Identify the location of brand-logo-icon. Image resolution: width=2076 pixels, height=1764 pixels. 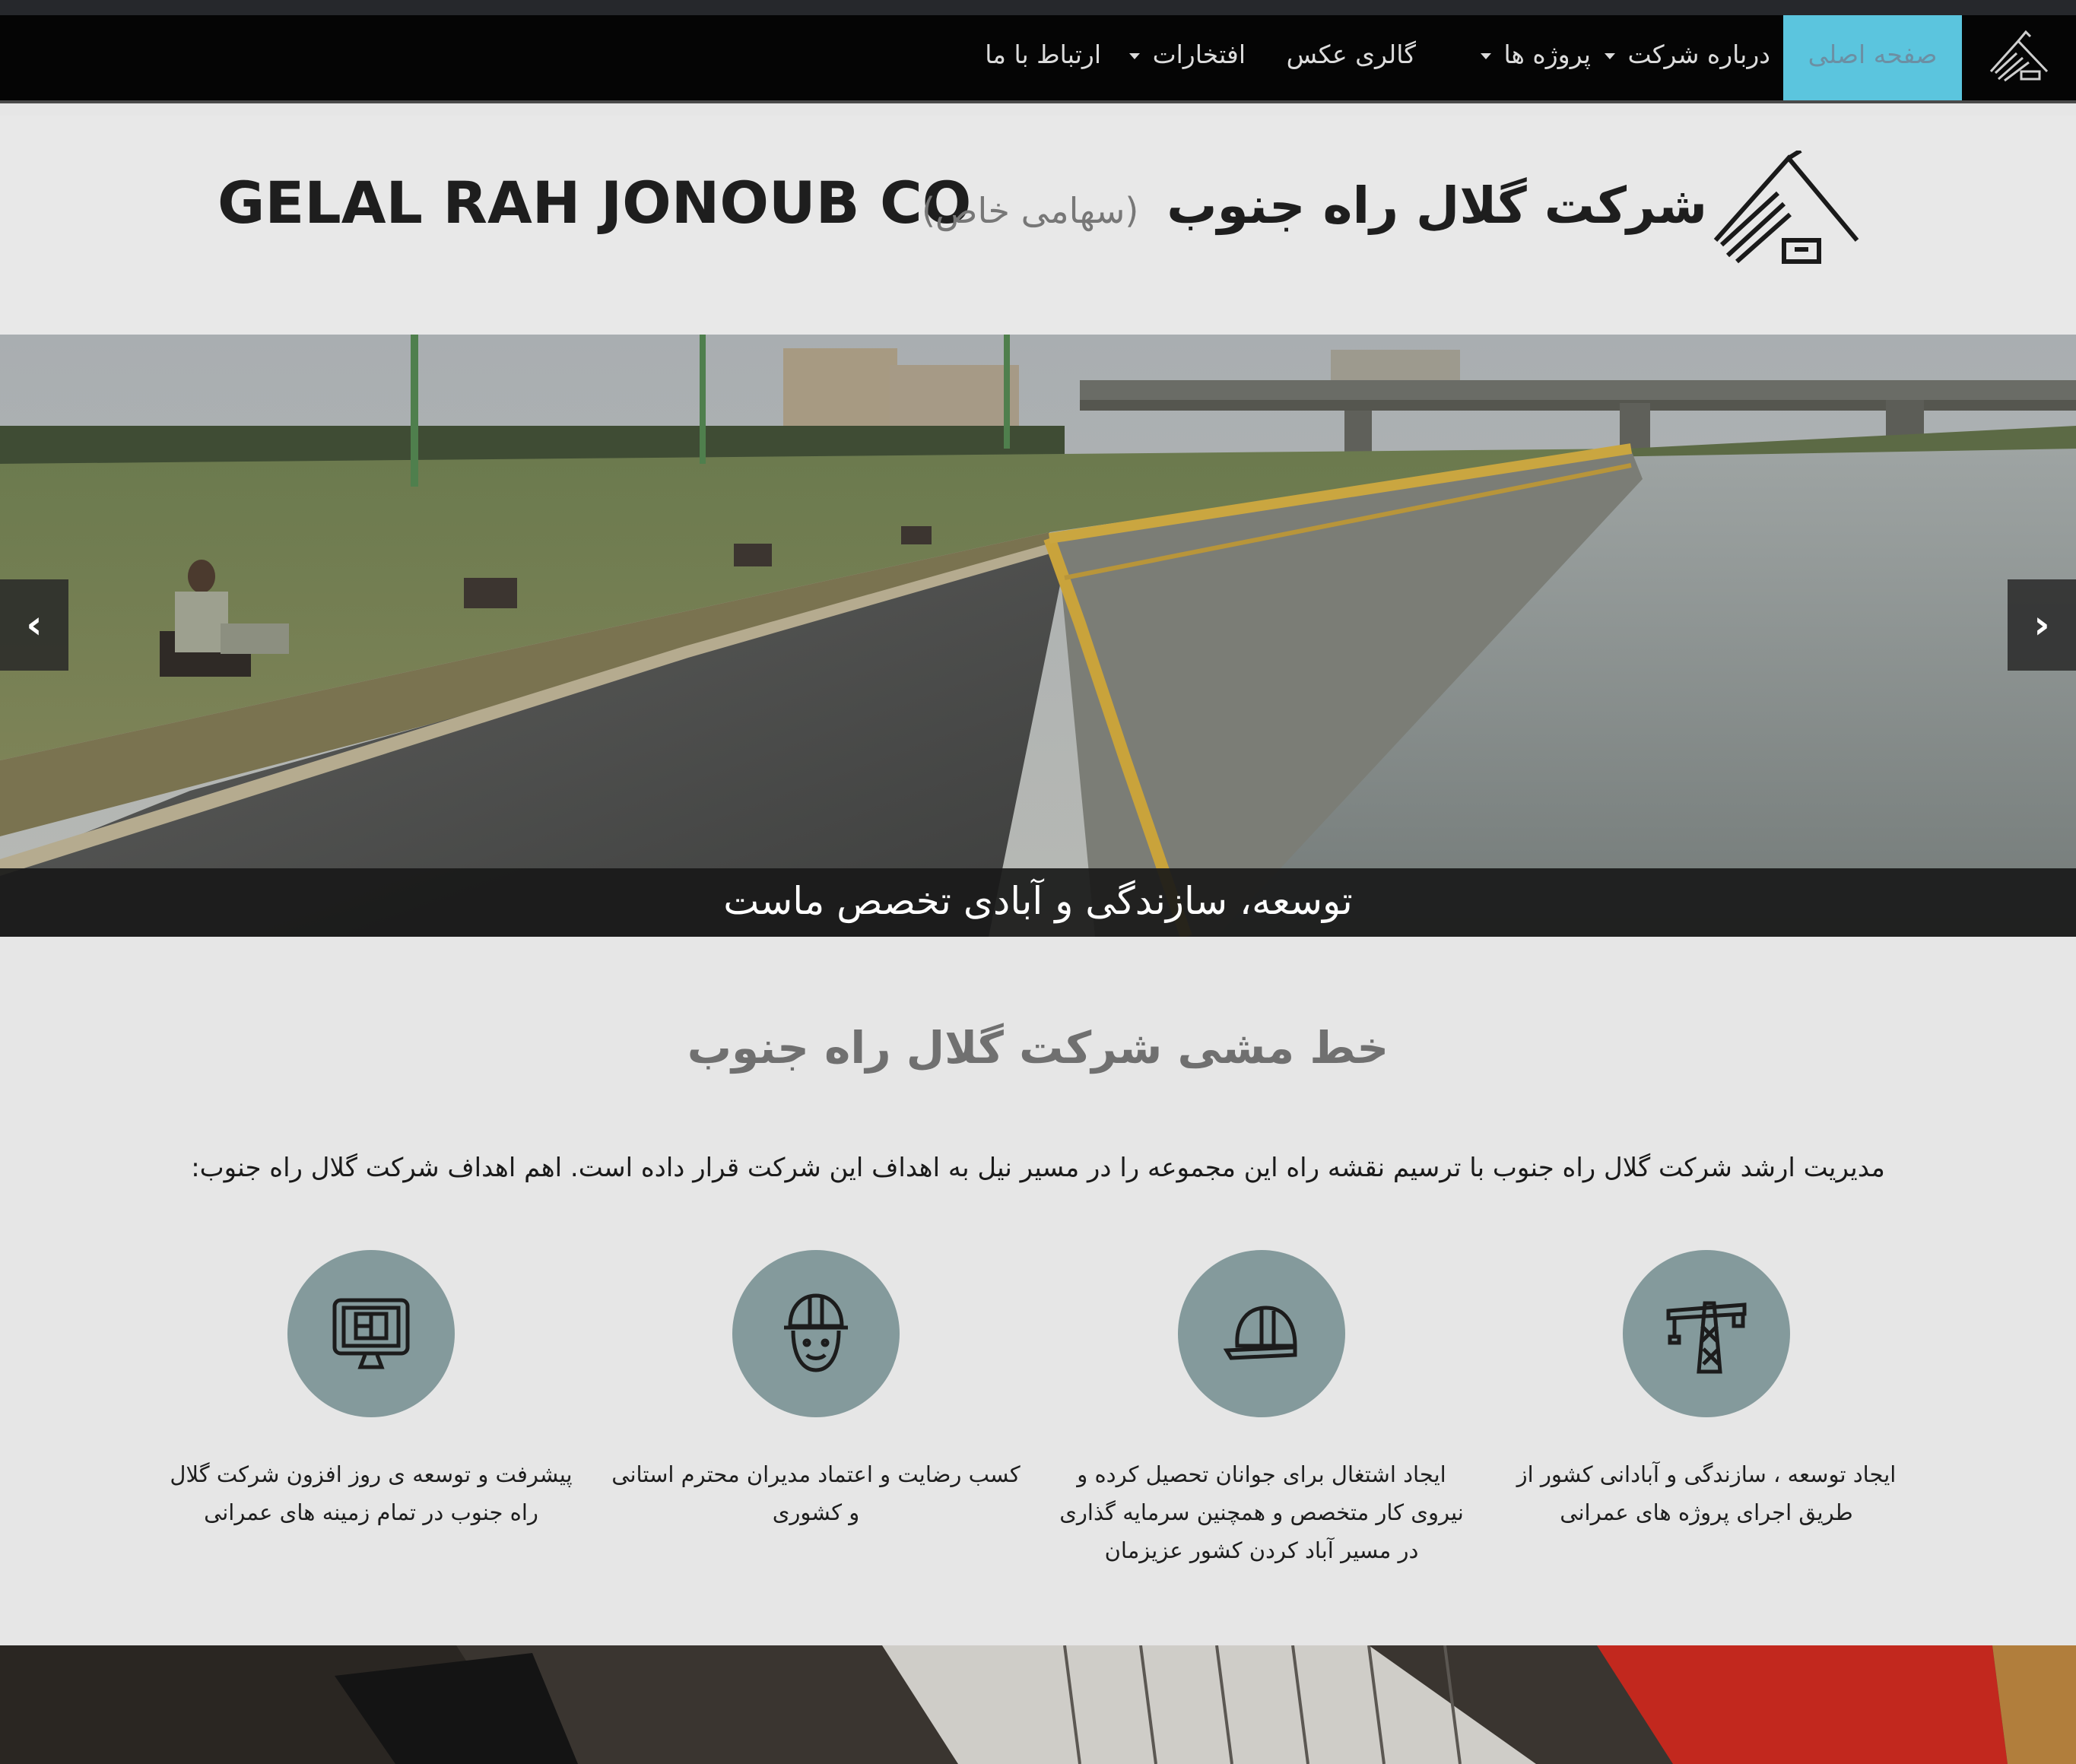
(1786, 208).